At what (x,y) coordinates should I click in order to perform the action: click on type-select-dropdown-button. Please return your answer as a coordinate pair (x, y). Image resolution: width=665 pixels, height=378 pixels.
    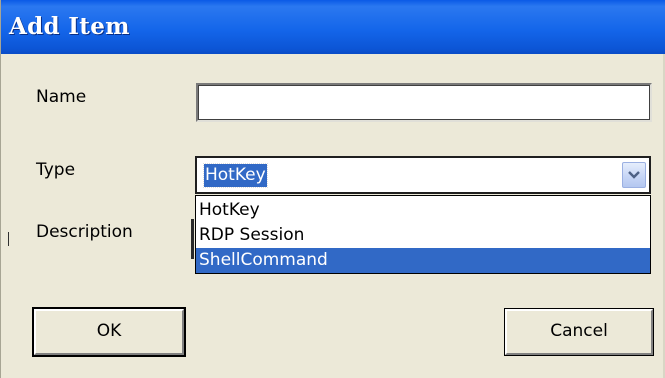
    Looking at the image, I should click on (634, 175).